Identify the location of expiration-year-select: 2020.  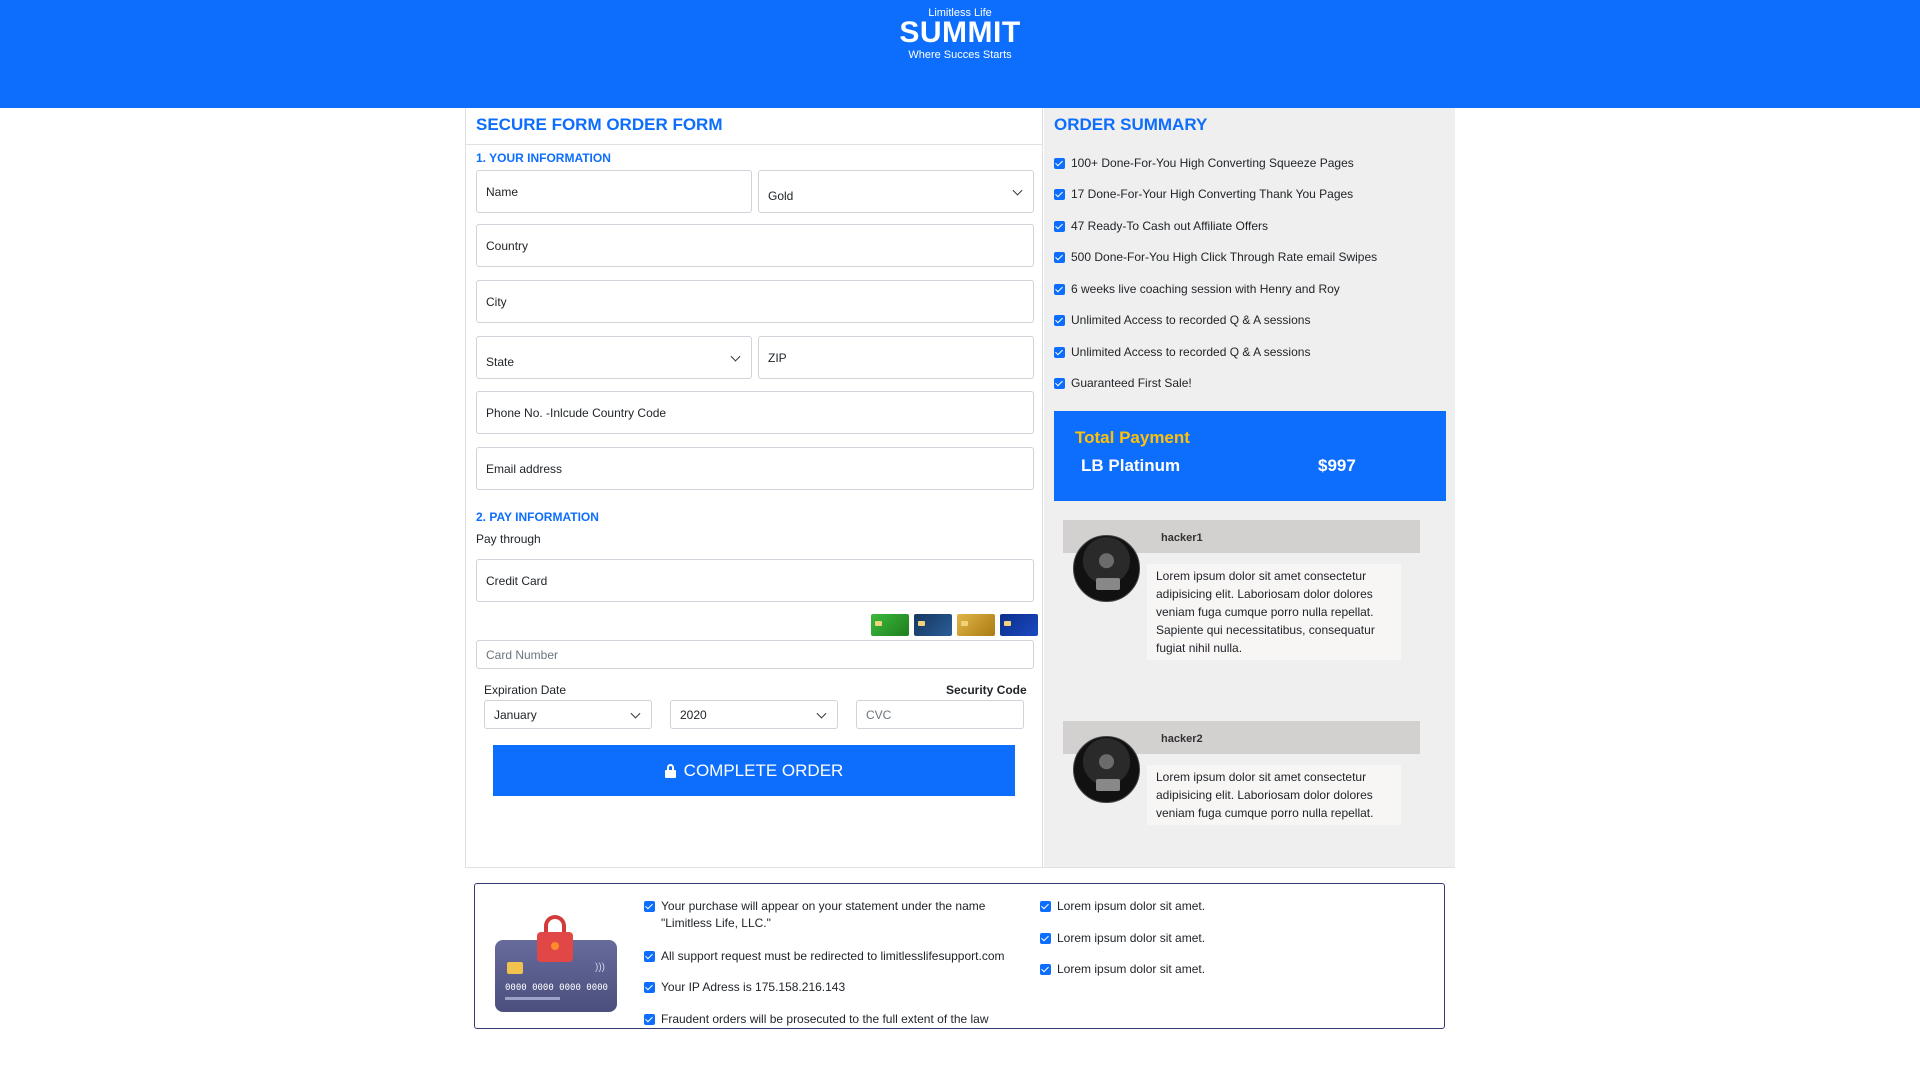
(754, 714).